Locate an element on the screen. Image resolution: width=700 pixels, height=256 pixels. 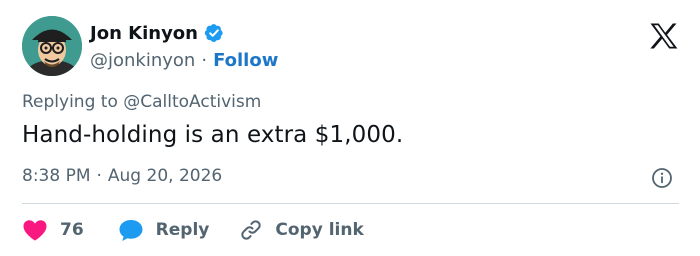
likes-count: 76 is located at coordinates (72, 230).